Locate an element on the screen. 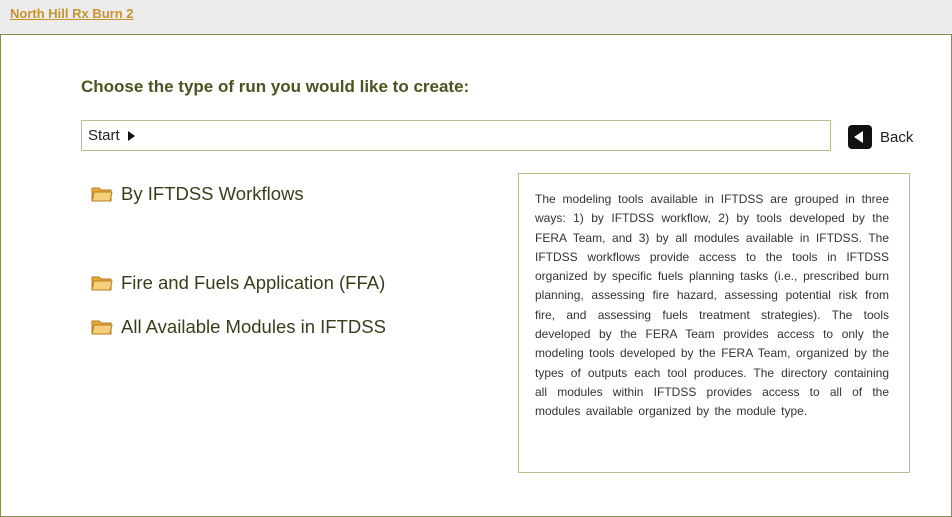 This screenshot has height=517, width=952. chevron-right-icon is located at coordinates (131, 135).